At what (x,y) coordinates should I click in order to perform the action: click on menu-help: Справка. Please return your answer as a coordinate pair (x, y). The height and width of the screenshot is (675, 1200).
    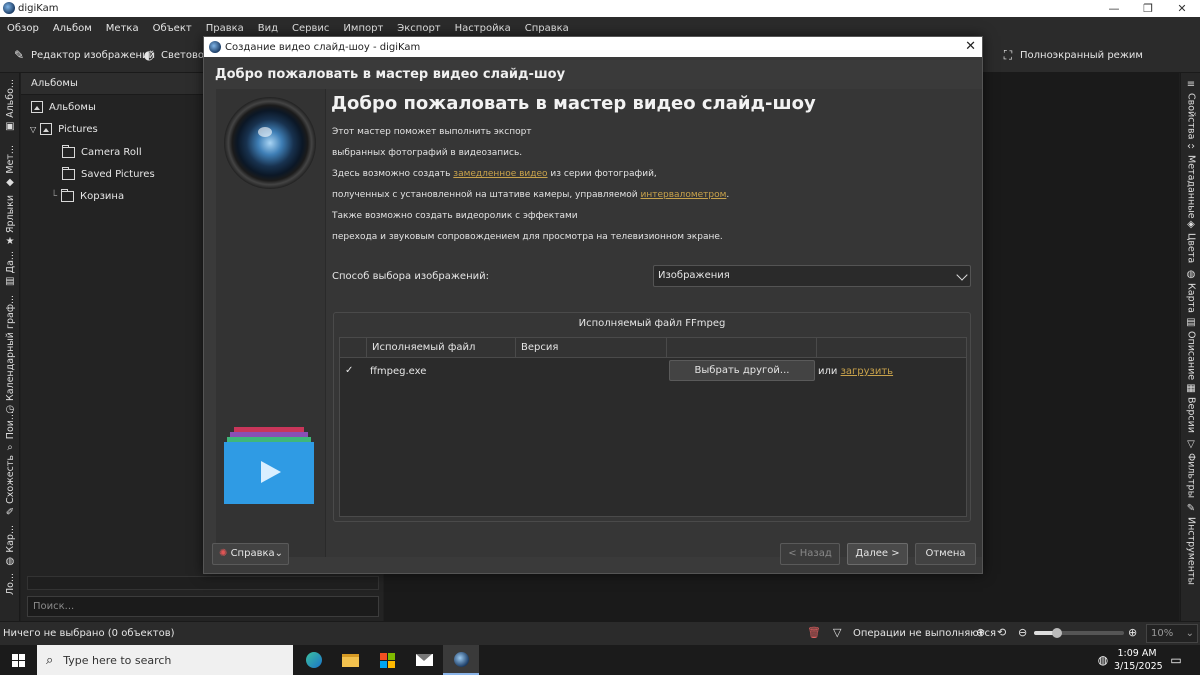
    Looking at the image, I should click on (547, 28).